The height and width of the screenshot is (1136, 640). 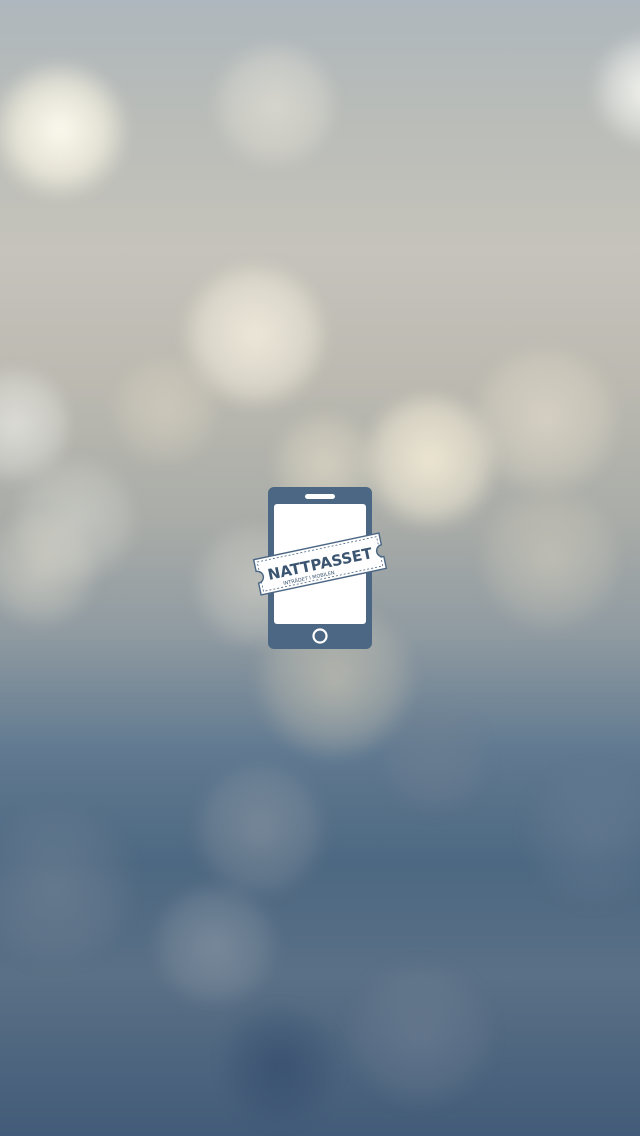 What do you see at coordinates (320, 496) in the screenshot?
I see `phone-speaker` at bounding box center [320, 496].